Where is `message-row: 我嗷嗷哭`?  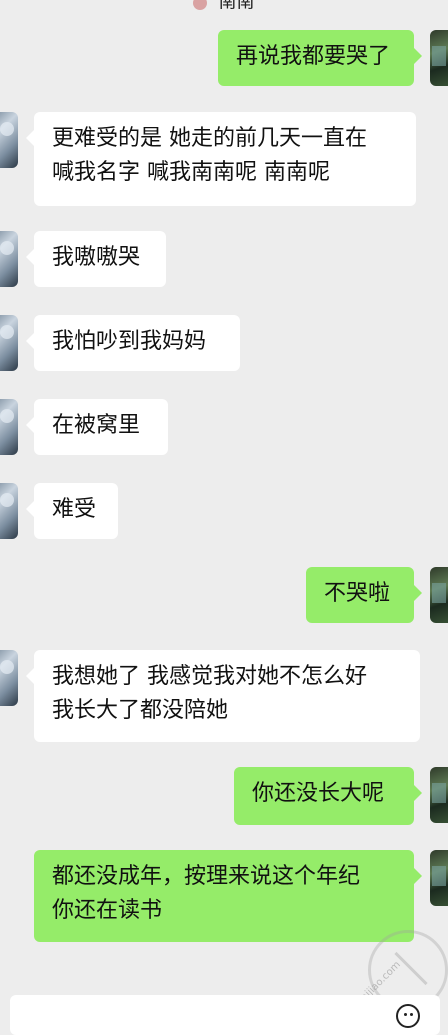
message-row: 我嗷嗷哭 is located at coordinates (224, 261).